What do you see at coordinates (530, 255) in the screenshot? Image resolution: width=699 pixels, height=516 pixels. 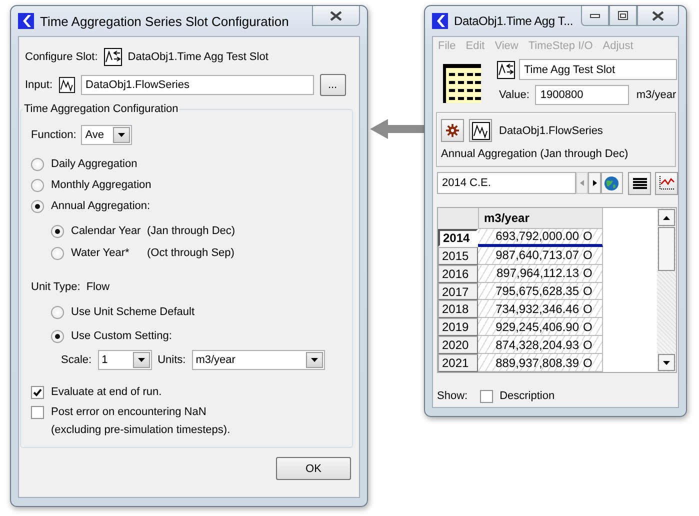 I see `table-cell: 987,640,713.07` at bounding box center [530, 255].